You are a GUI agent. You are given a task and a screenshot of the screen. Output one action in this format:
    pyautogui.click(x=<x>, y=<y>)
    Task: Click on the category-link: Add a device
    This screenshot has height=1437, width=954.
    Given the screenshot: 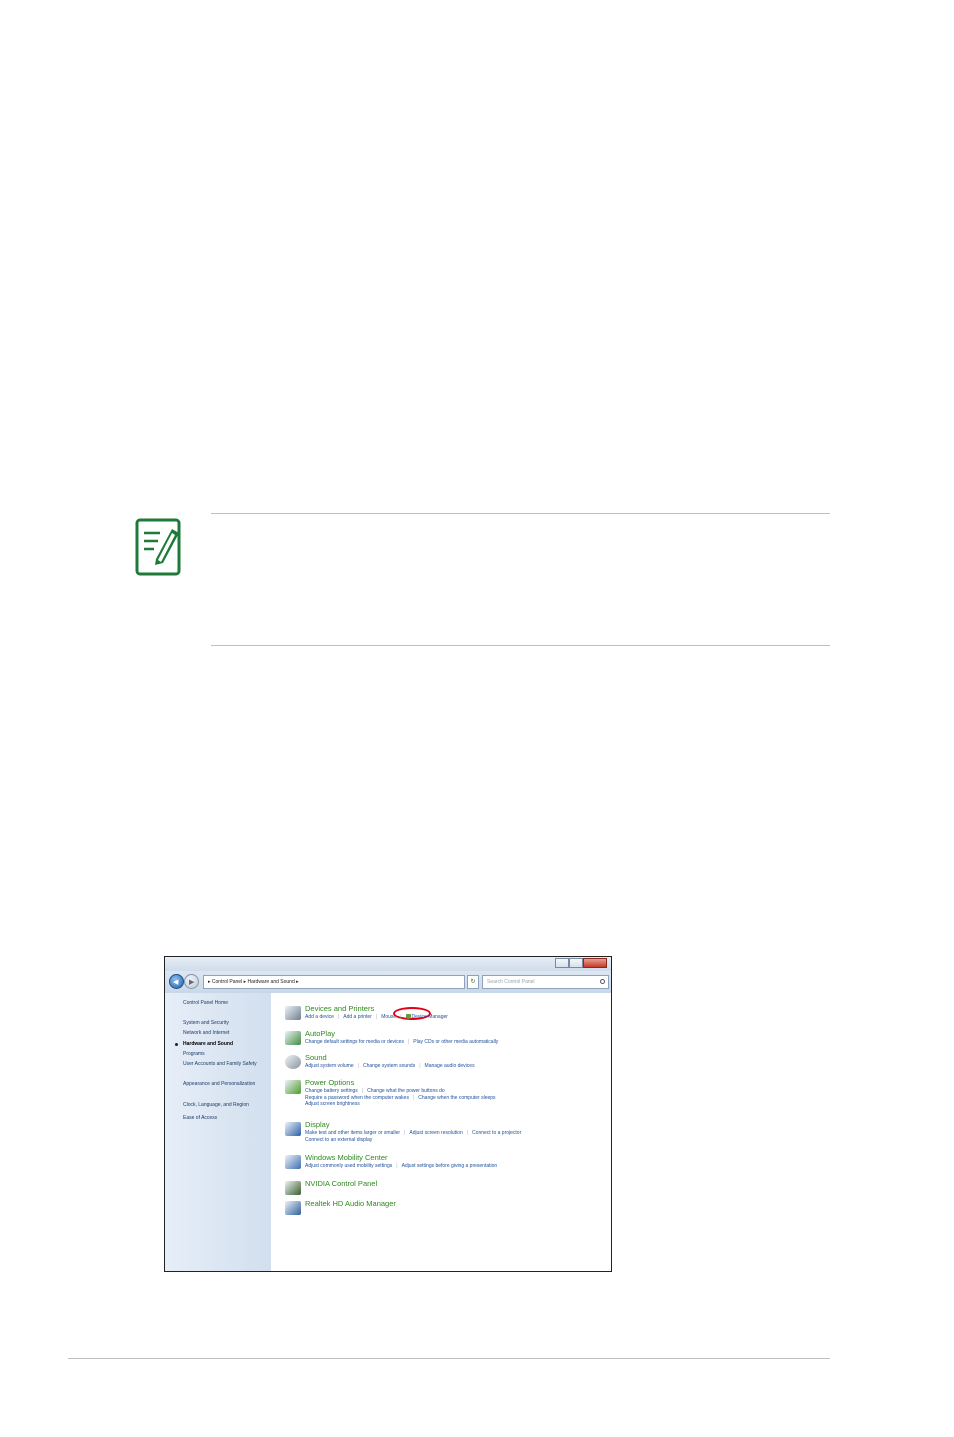 What is the action you would take?
    pyautogui.click(x=319, y=1017)
    